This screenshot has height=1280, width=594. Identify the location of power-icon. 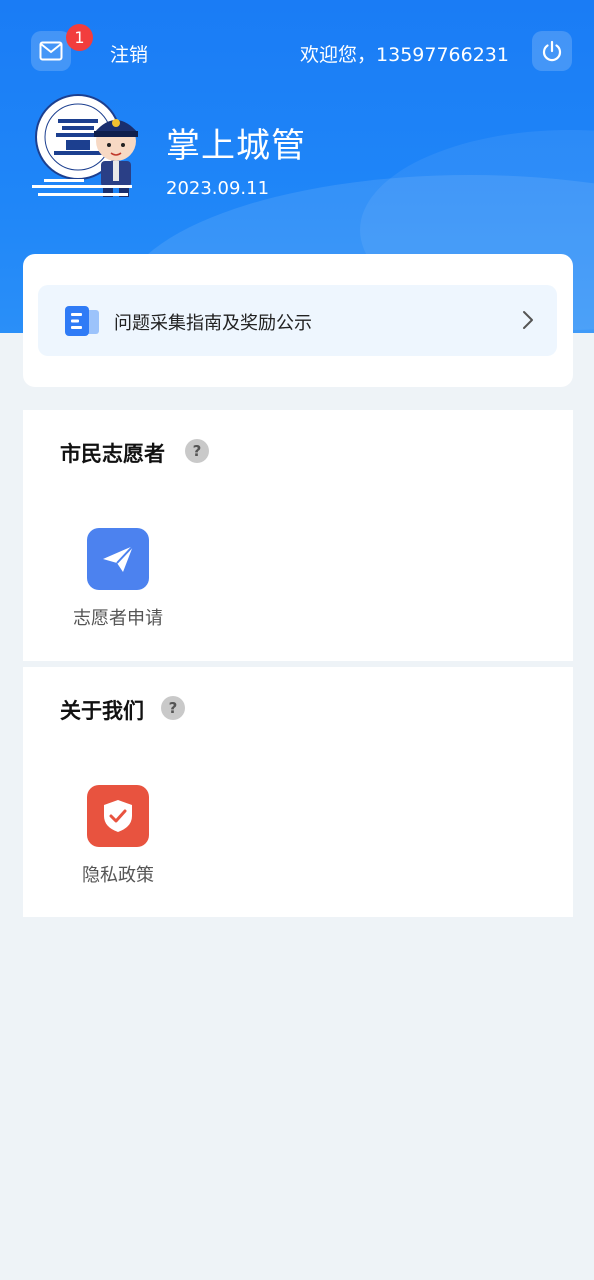
(552, 51).